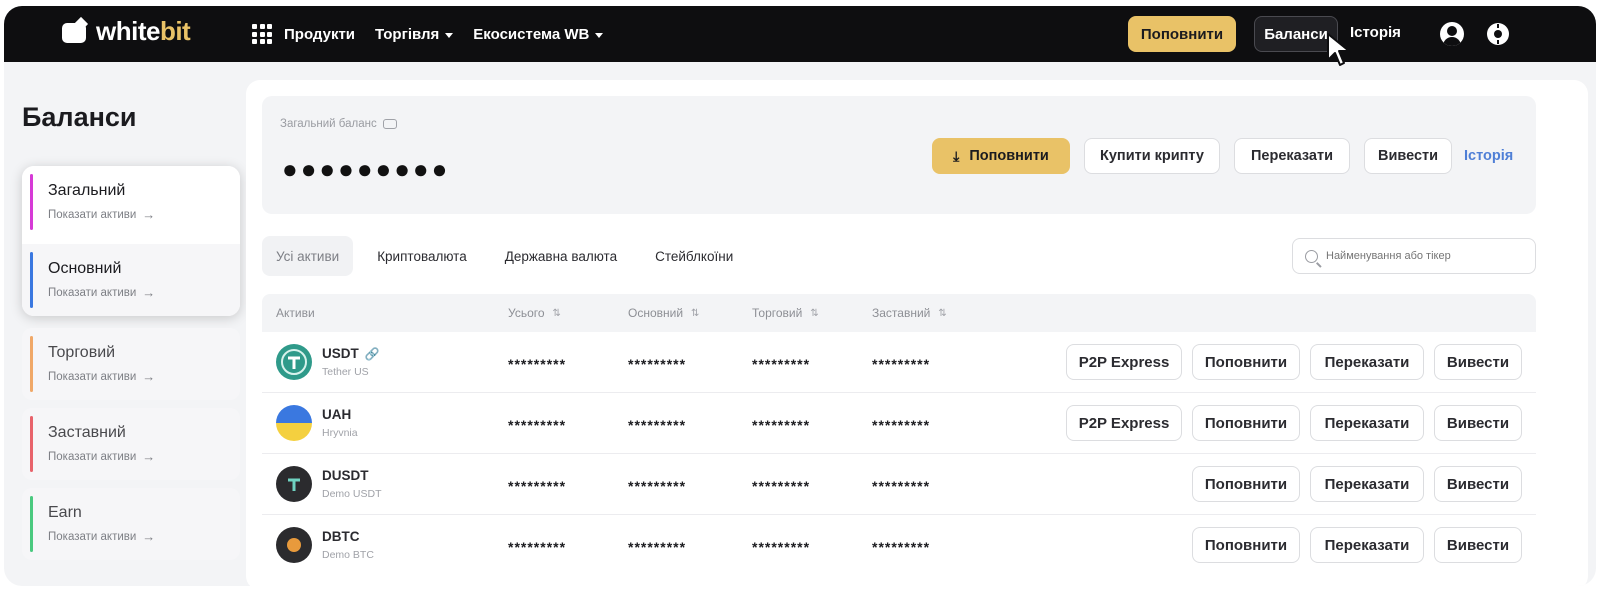  Describe the element at coordinates (125, 31) in the screenshot. I see `logo: whitebit` at that location.